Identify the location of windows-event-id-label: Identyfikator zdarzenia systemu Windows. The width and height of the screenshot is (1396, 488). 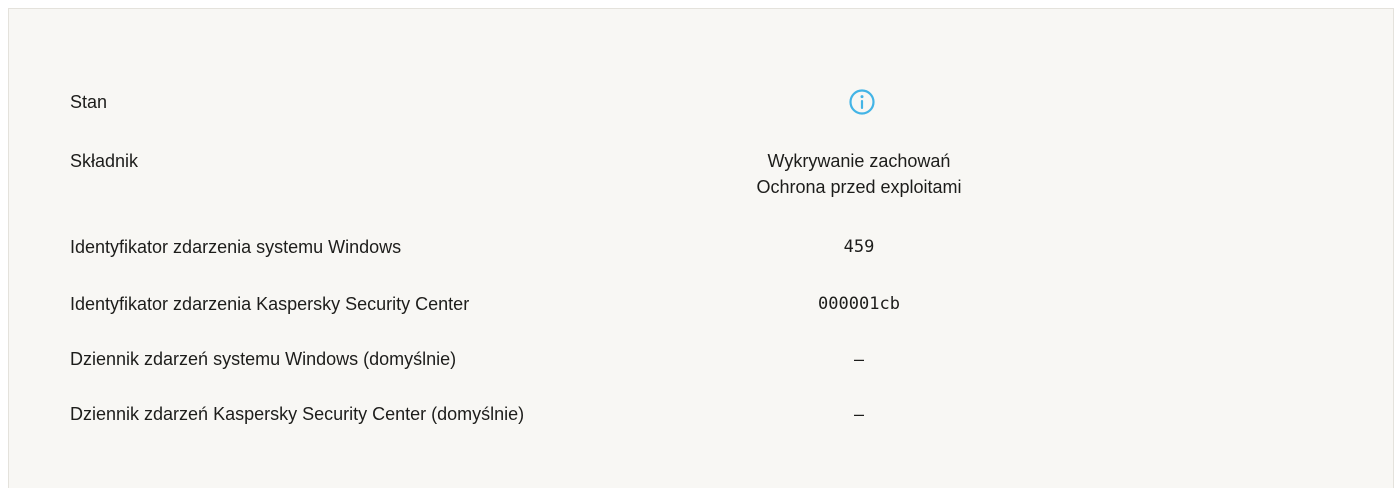
(236, 247).